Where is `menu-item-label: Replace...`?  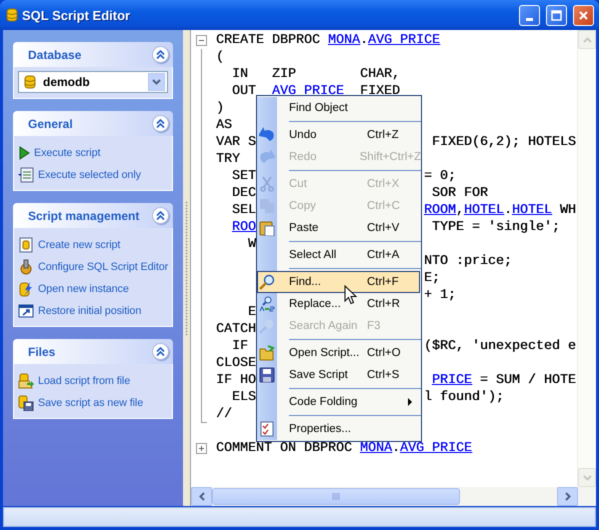 menu-item-label: Replace... is located at coordinates (315, 304).